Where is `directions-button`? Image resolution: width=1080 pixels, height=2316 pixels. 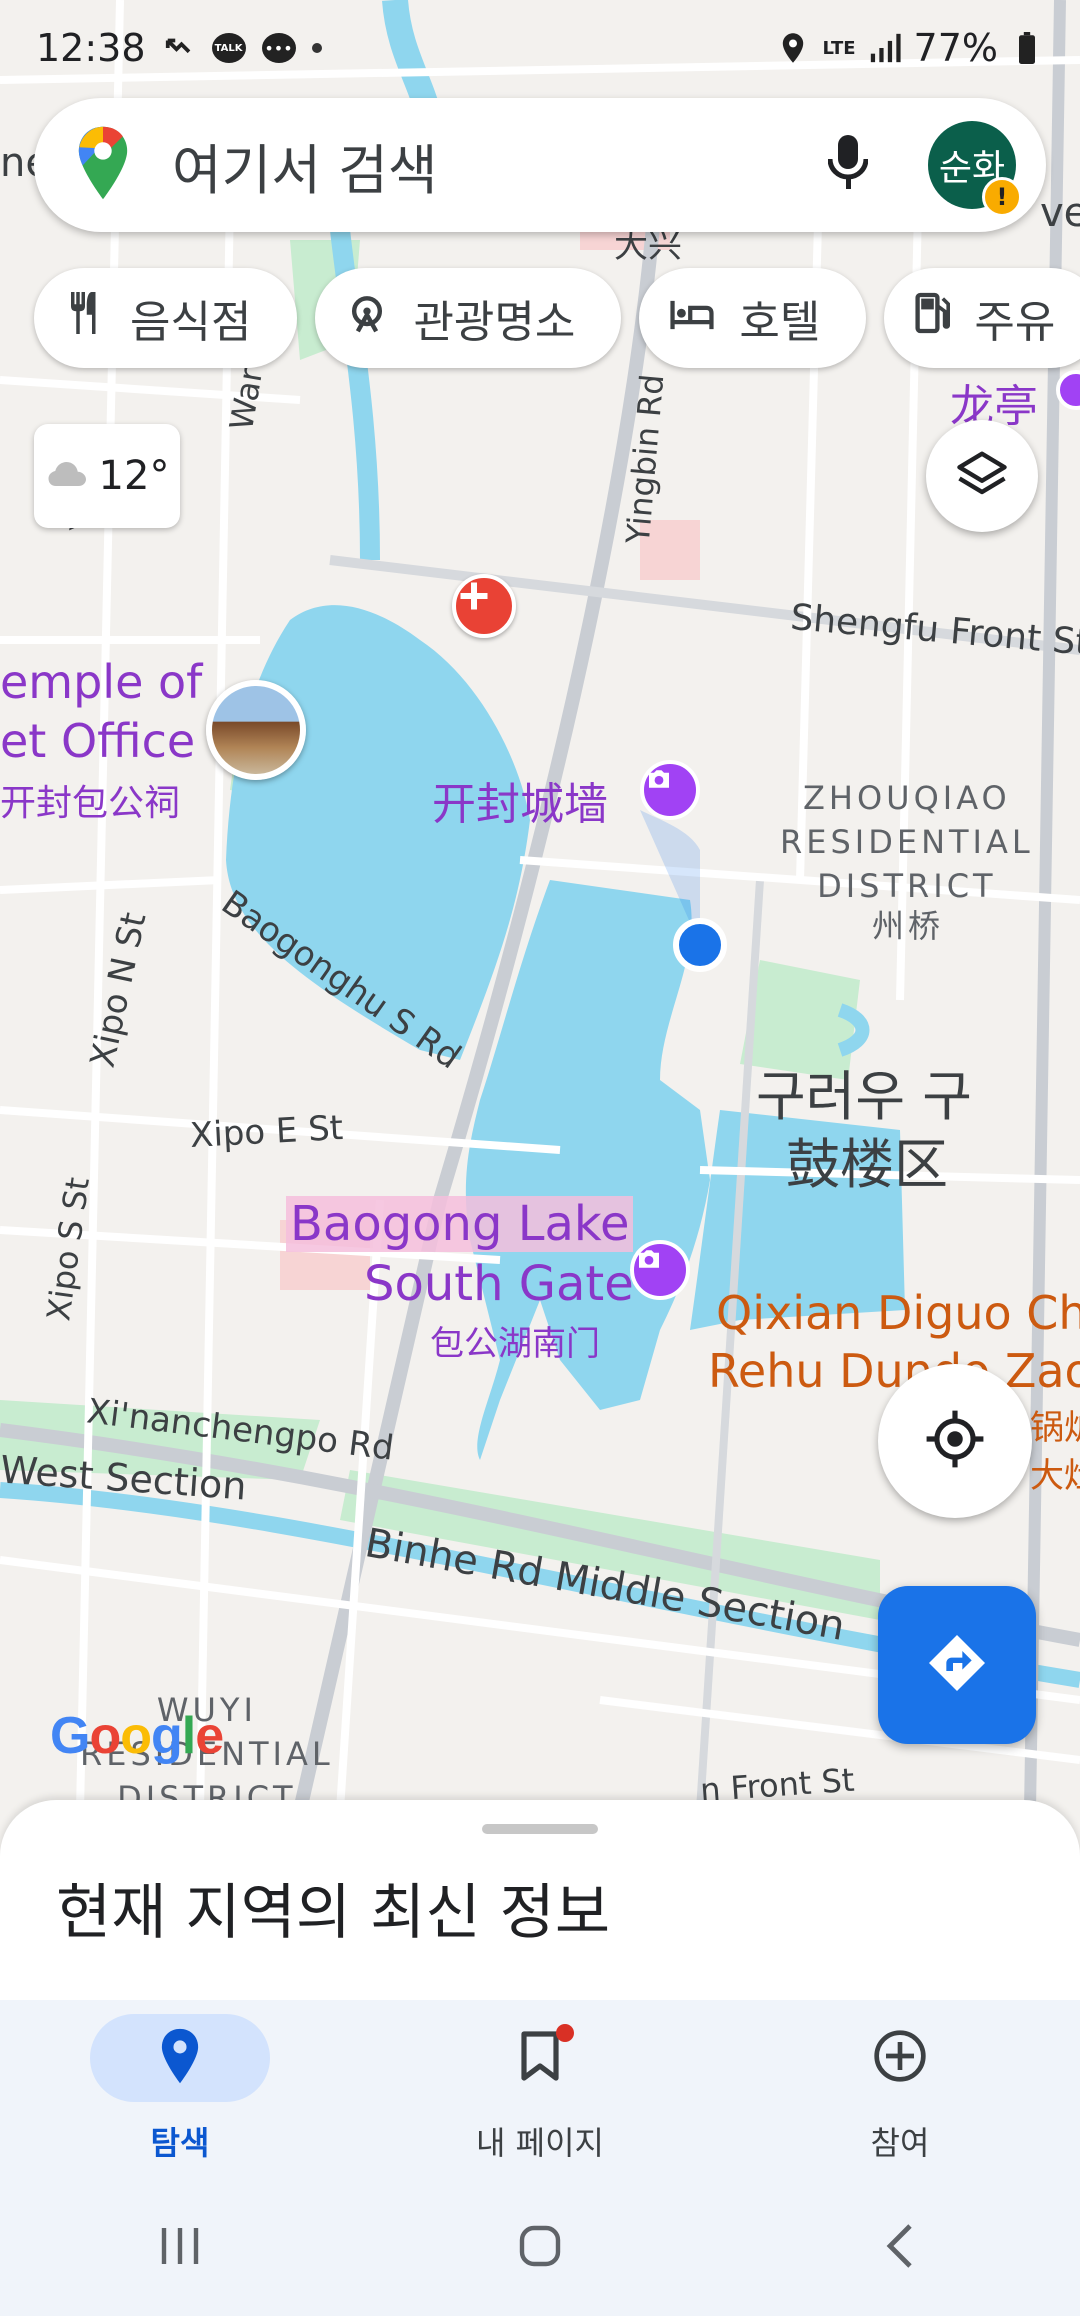
directions-button is located at coordinates (957, 1665).